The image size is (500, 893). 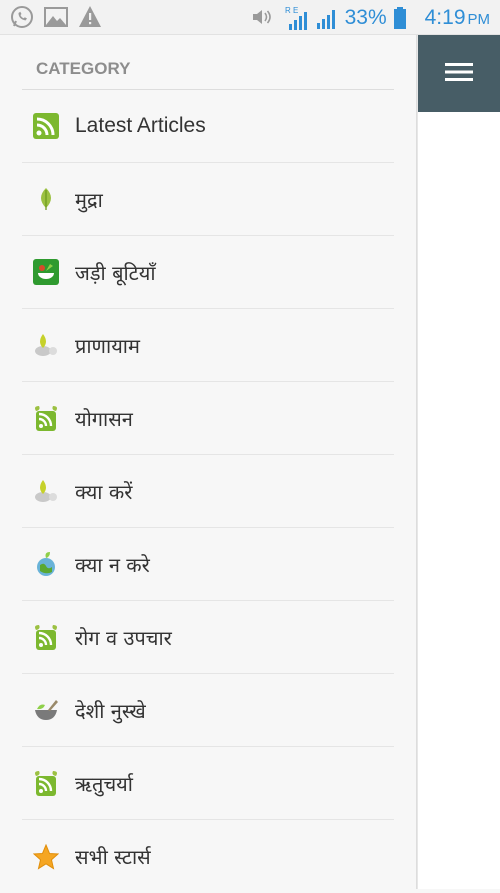 I want to click on volume-icon, so click(x=263, y=18).